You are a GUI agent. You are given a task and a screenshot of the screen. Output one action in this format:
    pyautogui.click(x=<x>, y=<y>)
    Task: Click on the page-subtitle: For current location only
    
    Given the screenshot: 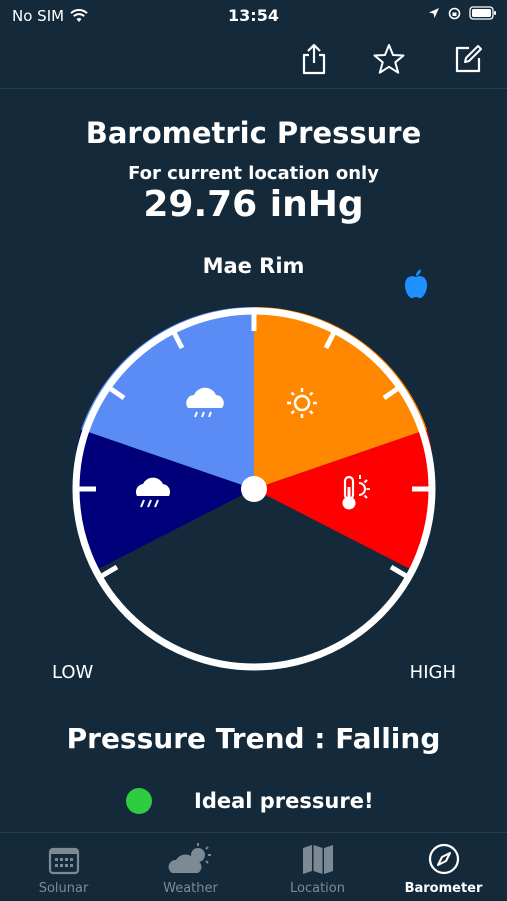 What is the action you would take?
    pyautogui.click(x=253, y=173)
    